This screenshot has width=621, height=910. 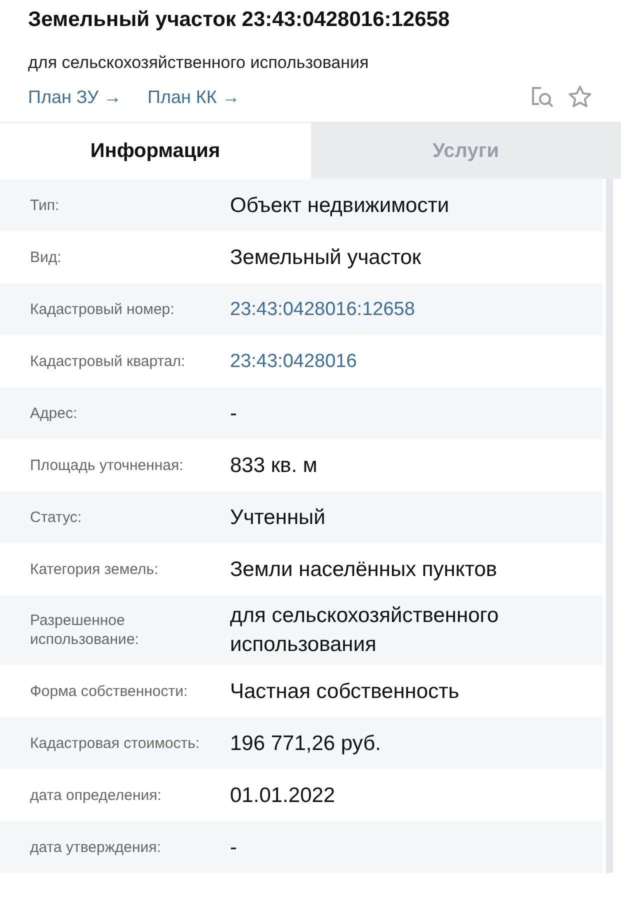 What do you see at coordinates (365, 630) in the screenshot?
I see `field-value: для сельскохозяйственного использования` at bounding box center [365, 630].